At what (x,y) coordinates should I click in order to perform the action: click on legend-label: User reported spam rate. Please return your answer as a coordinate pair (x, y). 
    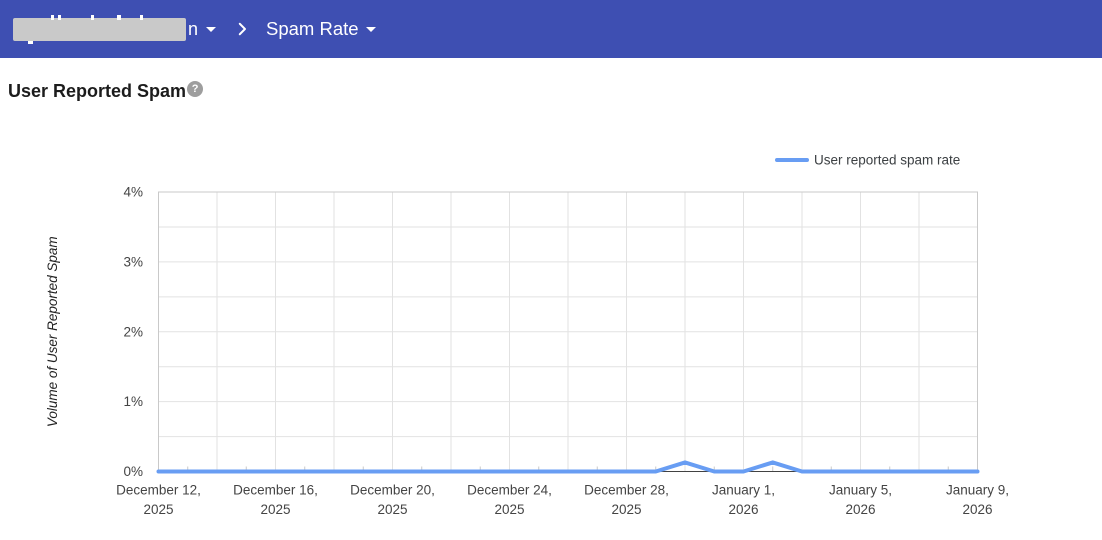
    Looking at the image, I should click on (887, 160).